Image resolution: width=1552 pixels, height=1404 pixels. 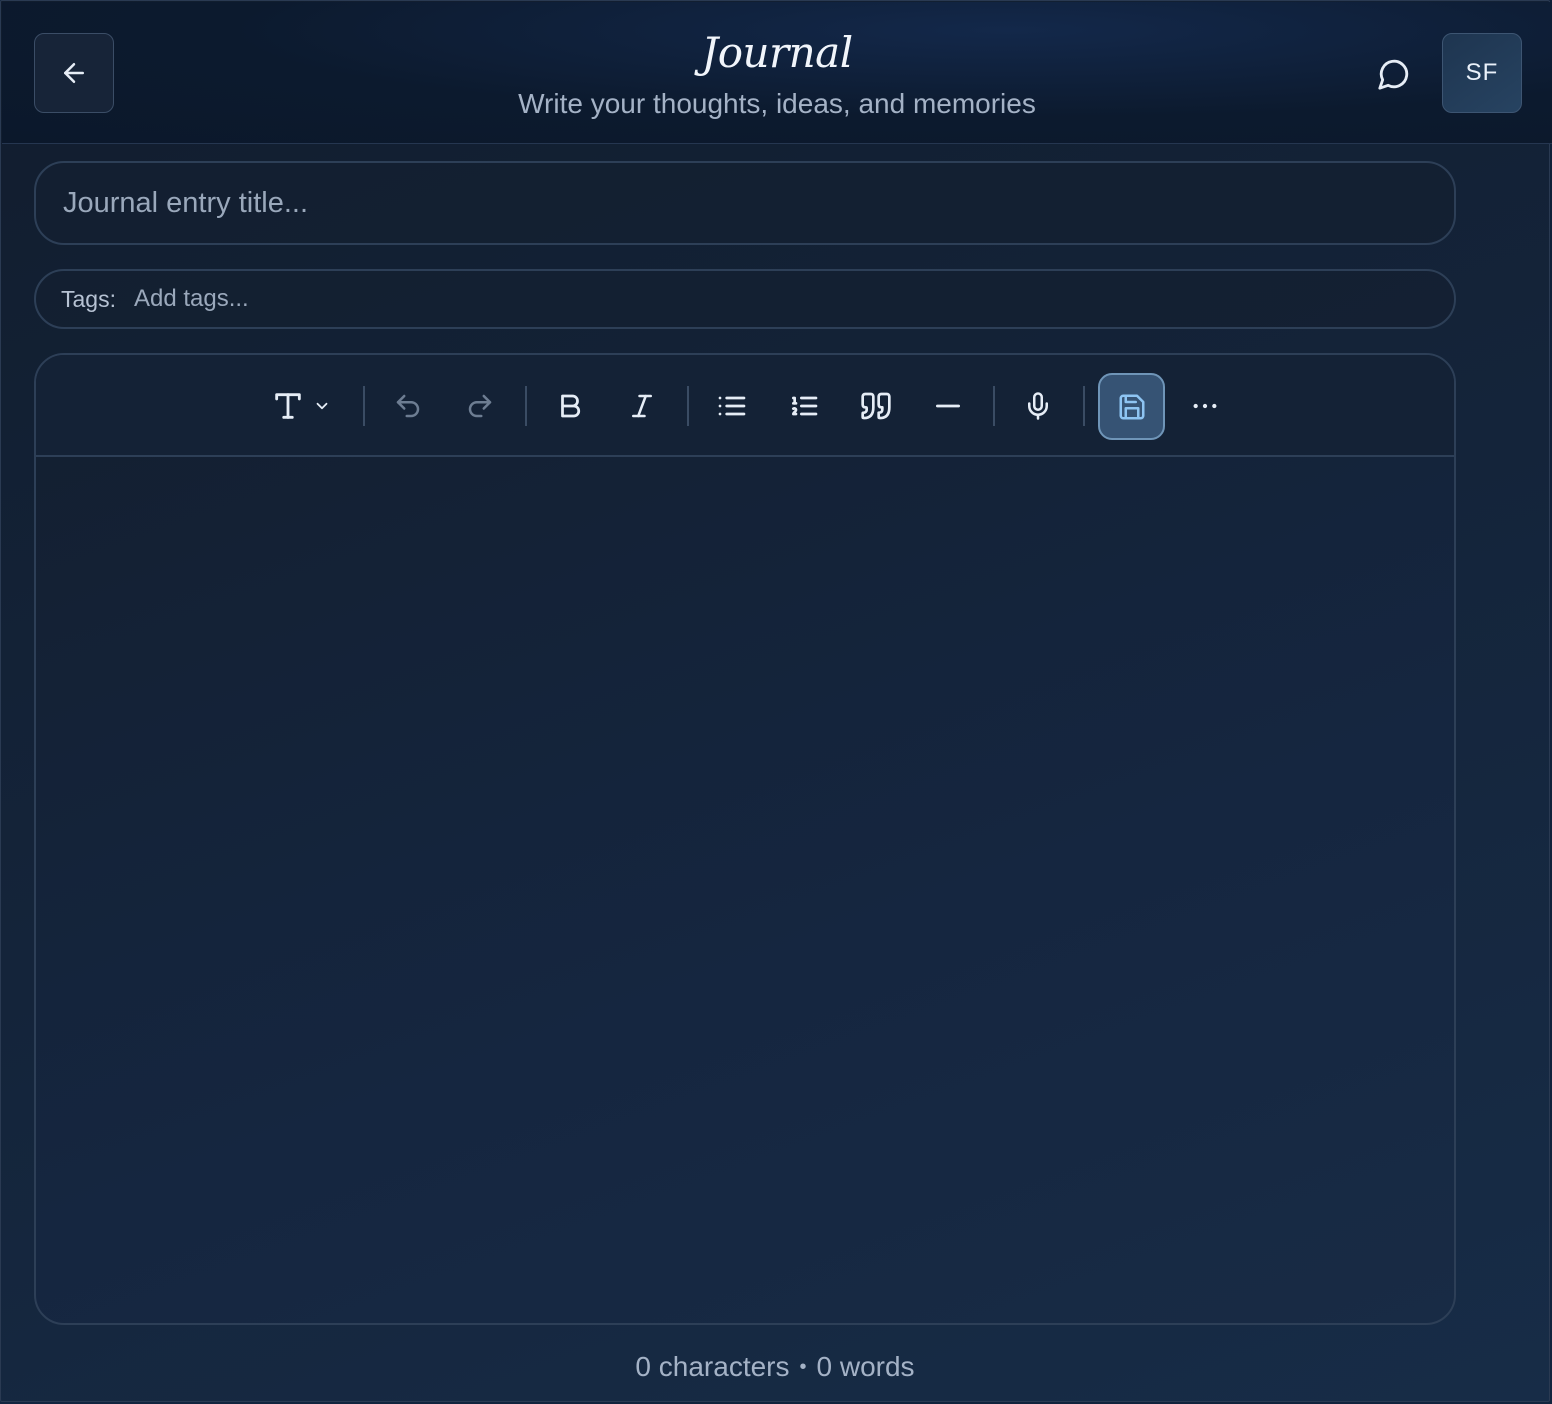 I want to click on undo-icon, so click(x=408, y=406).